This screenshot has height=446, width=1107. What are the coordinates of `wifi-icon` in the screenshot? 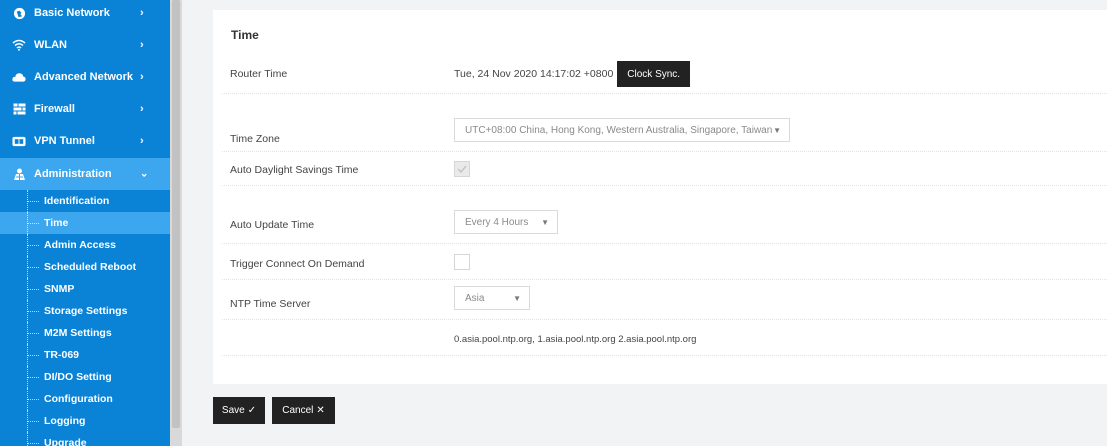 It's located at (19, 45).